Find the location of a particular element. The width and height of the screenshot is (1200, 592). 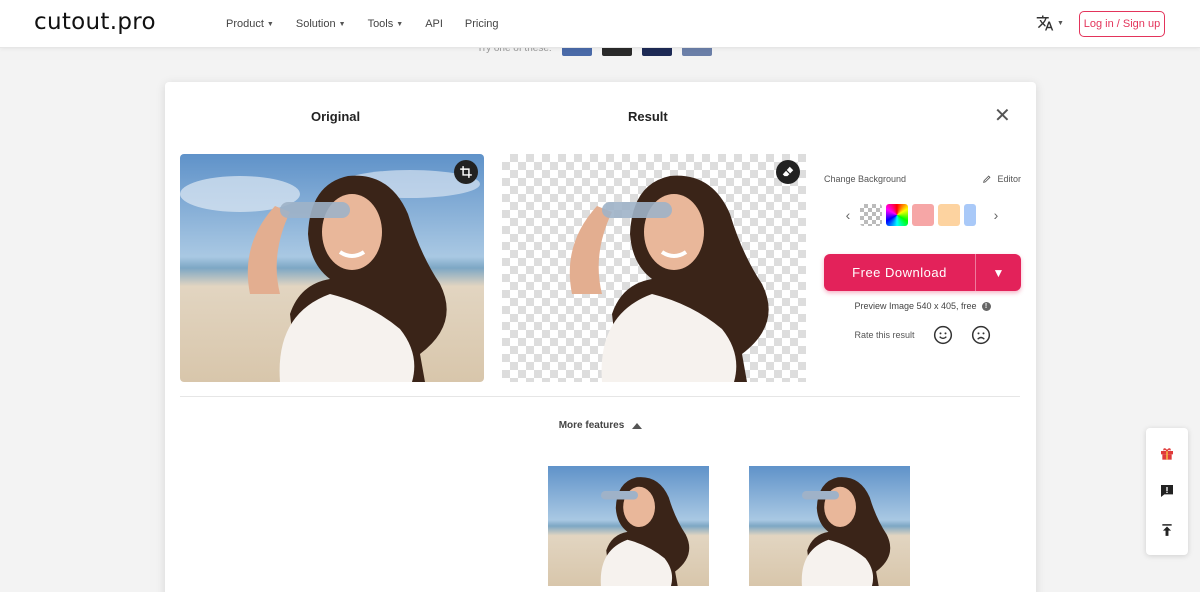

language-switcher: ▼ is located at coordinates (1050, 23).